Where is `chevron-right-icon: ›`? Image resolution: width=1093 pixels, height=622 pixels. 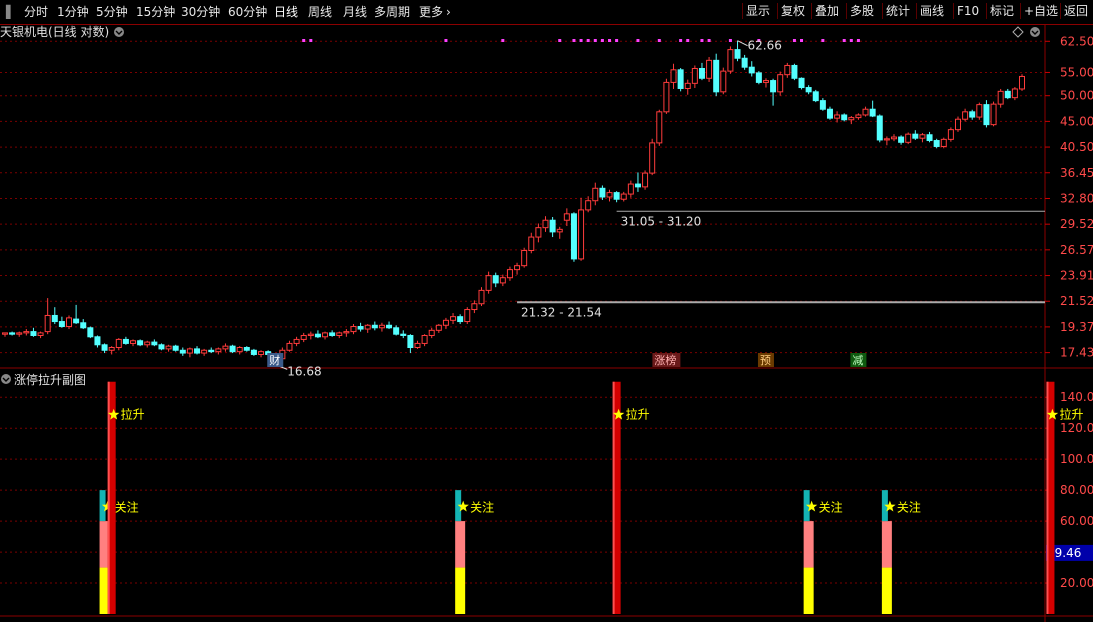
chevron-right-icon: › is located at coordinates (448, 12).